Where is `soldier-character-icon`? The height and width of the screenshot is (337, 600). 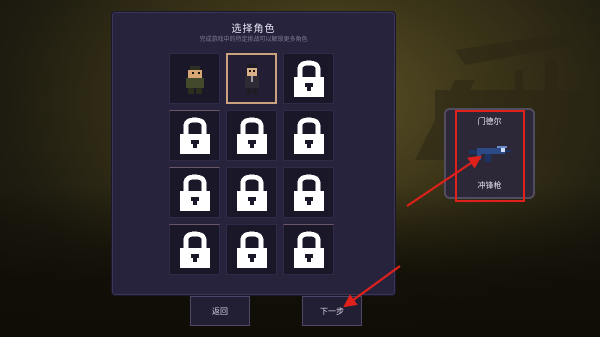
soldier-character-icon is located at coordinates (194, 79).